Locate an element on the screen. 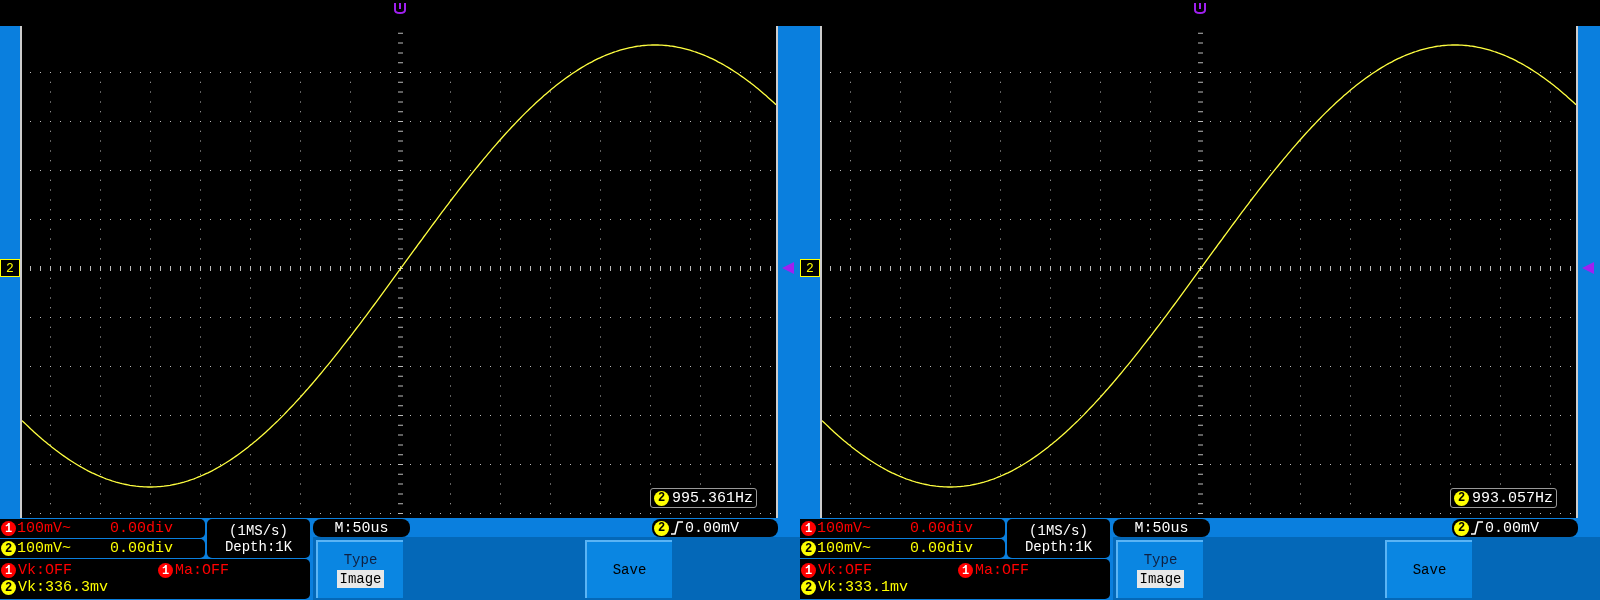 The image size is (1600, 600). measurement-value: Vk:336.3mv is located at coordinates (63, 587).